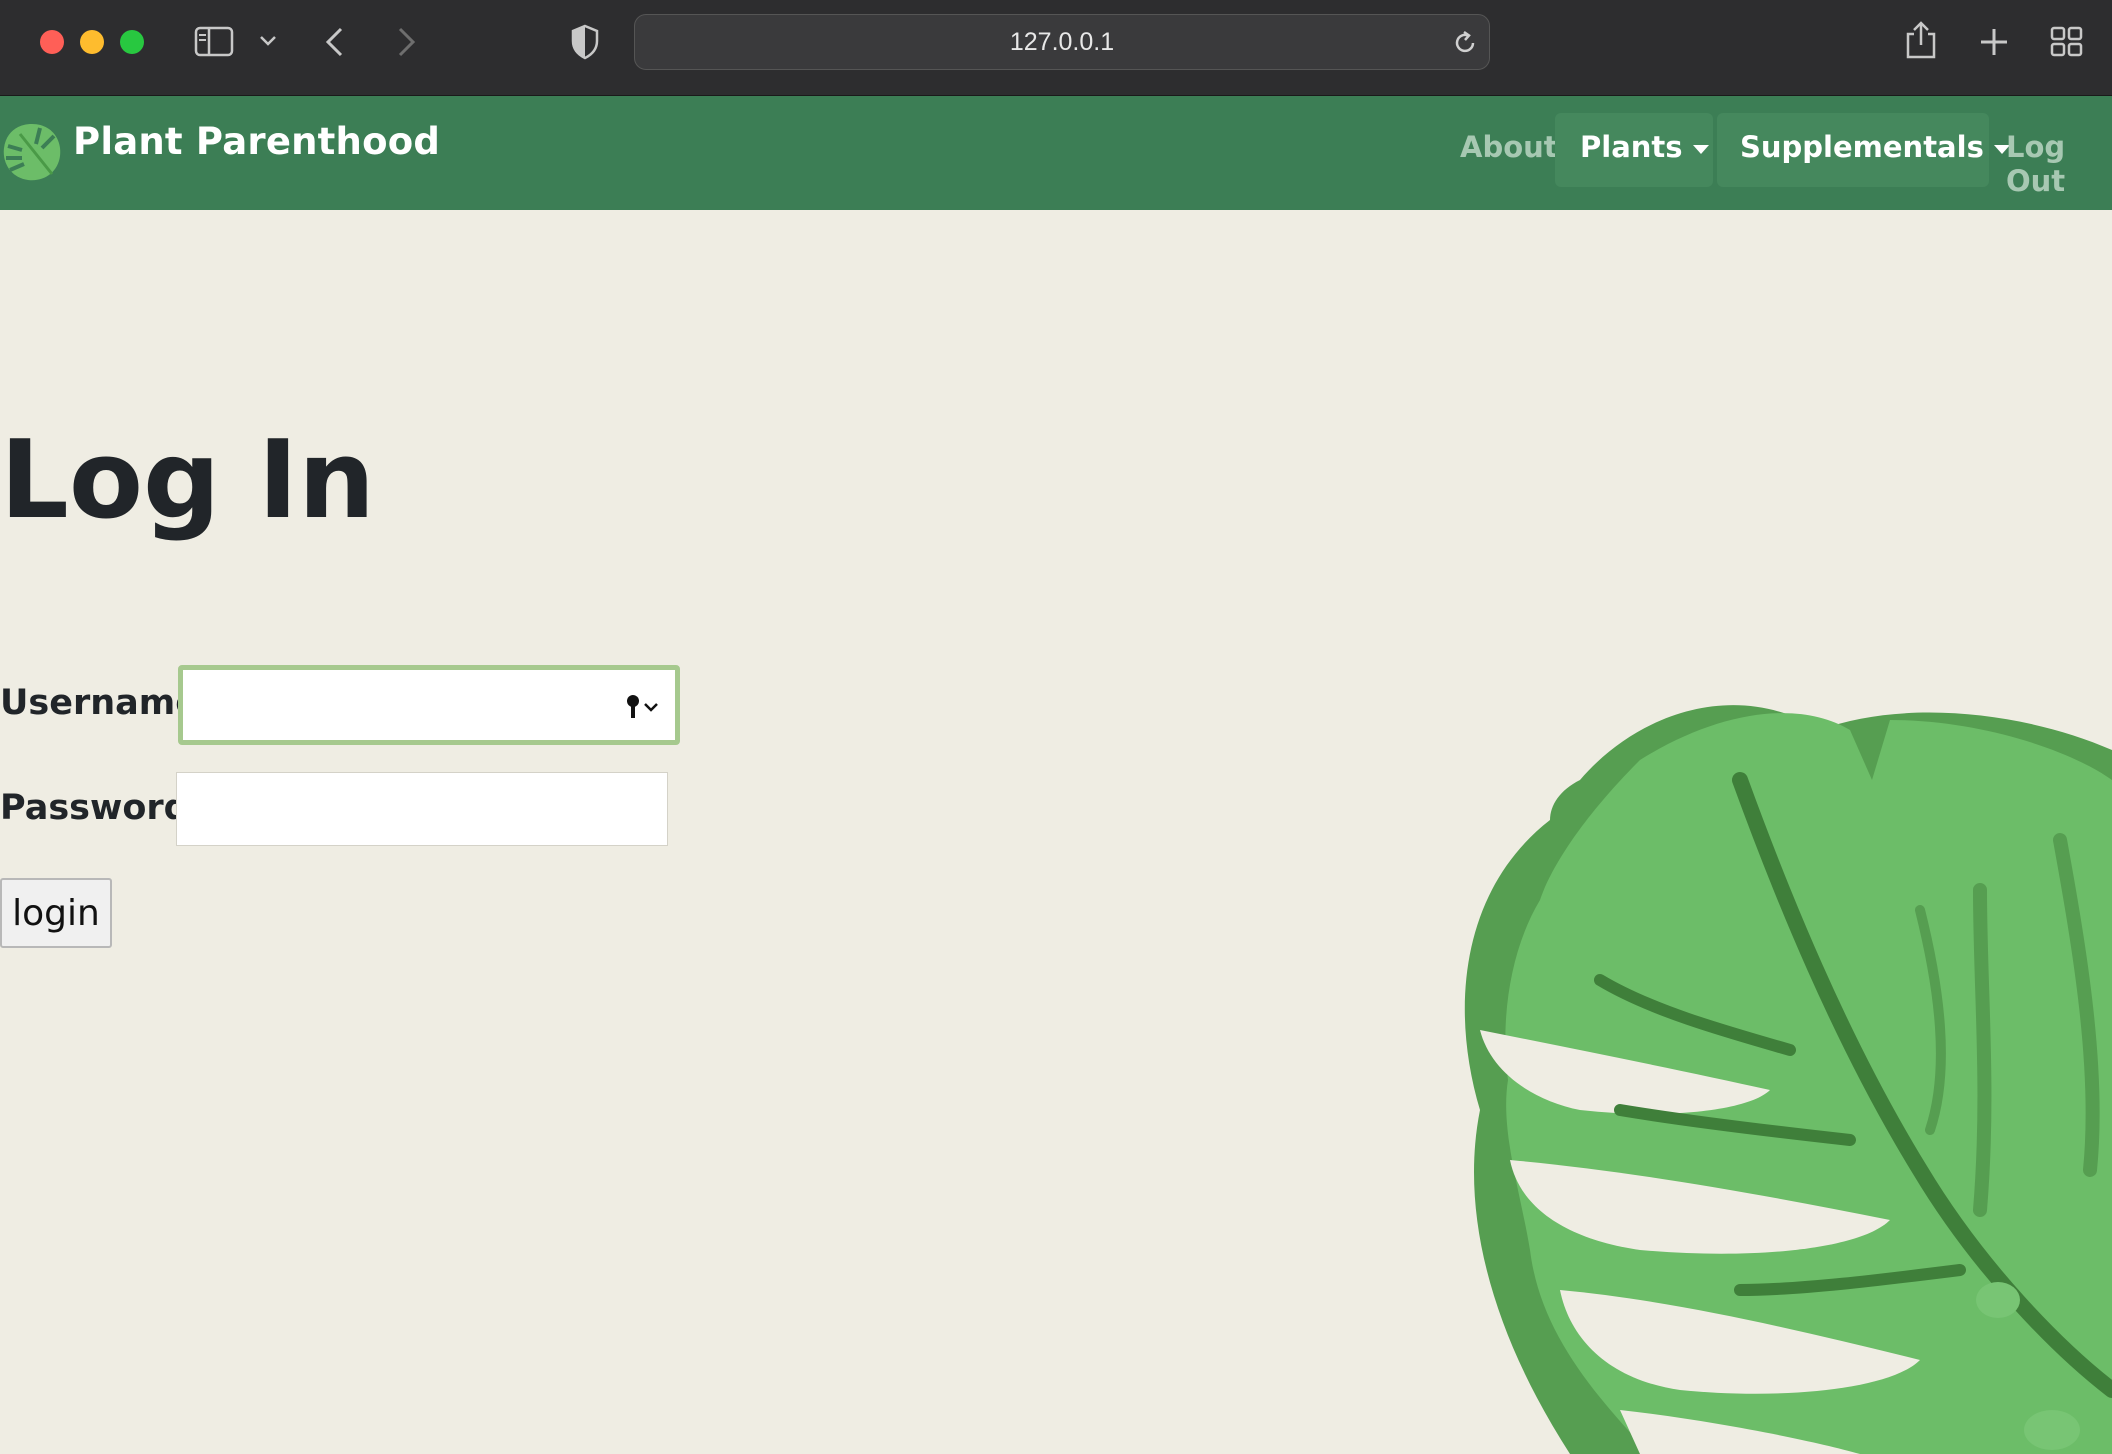 The width and height of the screenshot is (2112, 1454). I want to click on nav-supplementals-label: Supplementals, so click(1862, 147).